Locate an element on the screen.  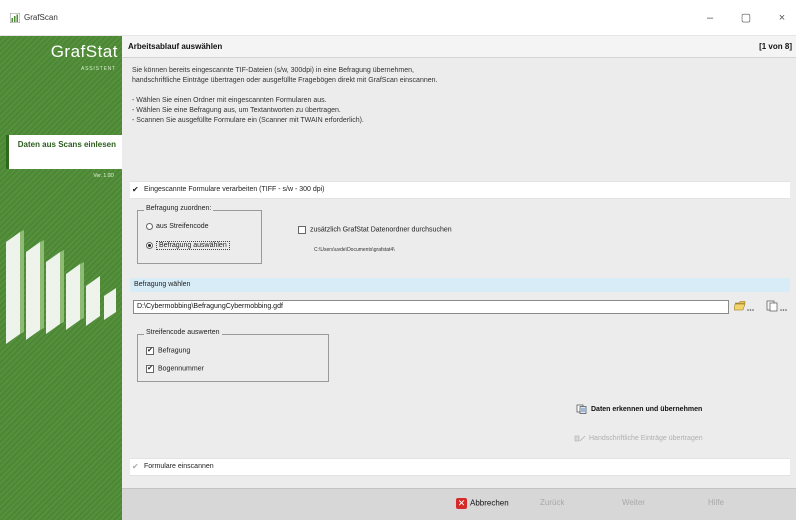
document-icon is located at coordinates (776, 306).